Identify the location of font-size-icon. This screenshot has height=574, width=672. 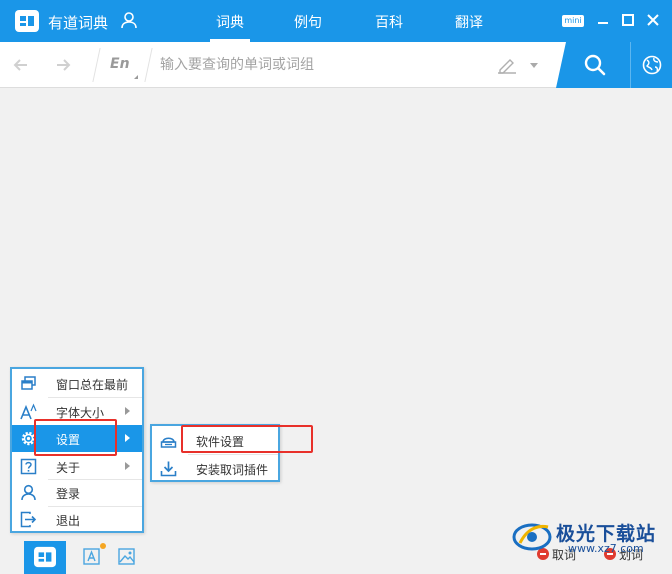
(28, 411).